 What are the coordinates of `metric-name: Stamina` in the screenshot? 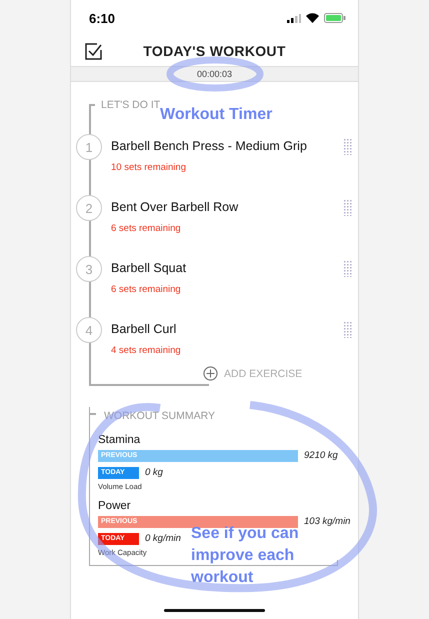 It's located at (120, 440).